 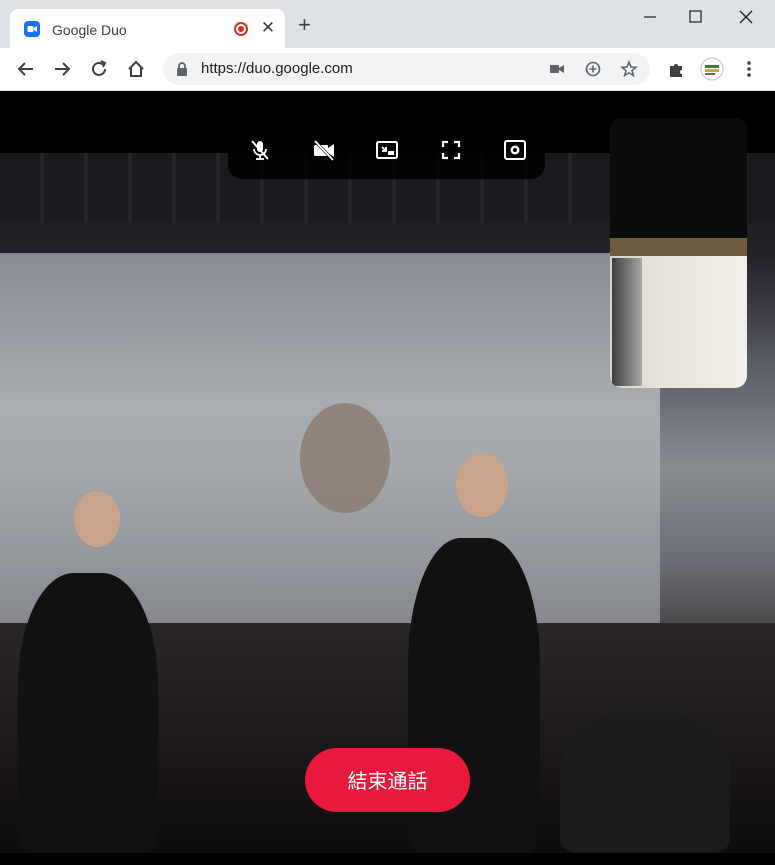 I want to click on mic-off-icon, so click(x=260, y=150).